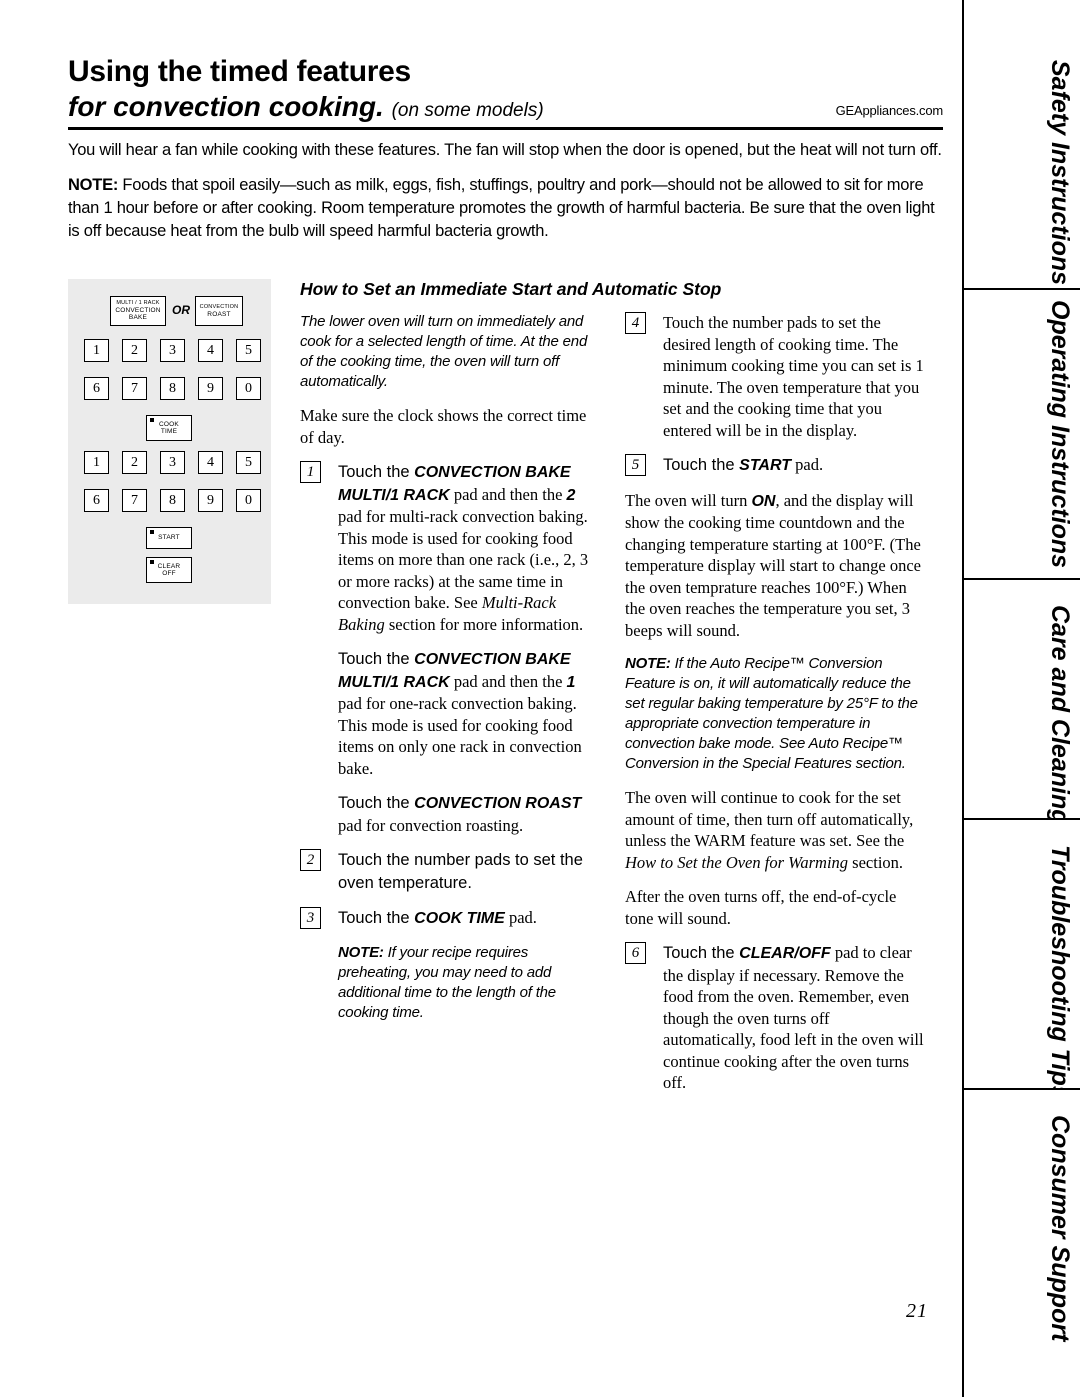 Image resolution: width=1080 pixels, height=1397 pixels. What do you see at coordinates (635, 465) in the screenshot?
I see `step-5-number: 5` at bounding box center [635, 465].